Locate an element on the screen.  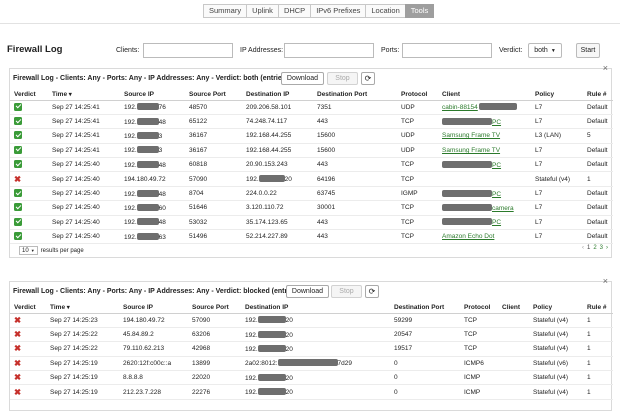
source-port-cell: 42968 is located at coordinates (214, 349).